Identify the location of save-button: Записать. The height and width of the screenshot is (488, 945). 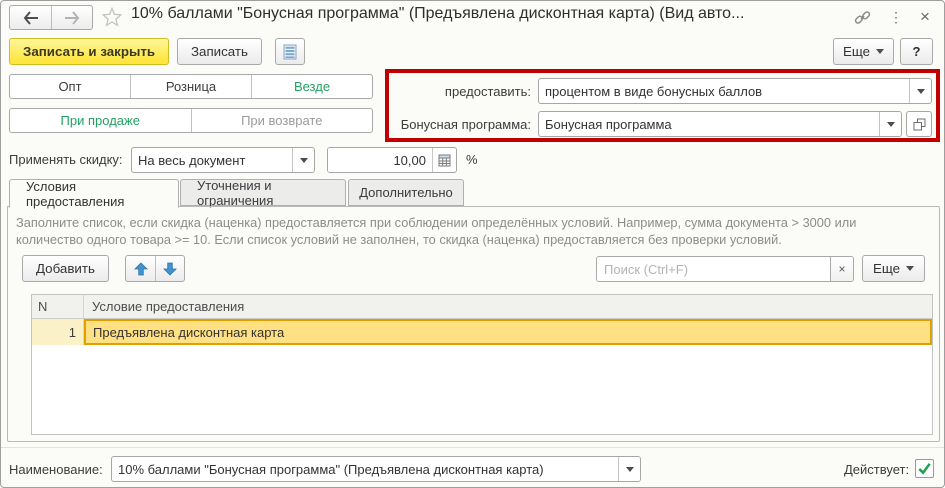
(219, 51).